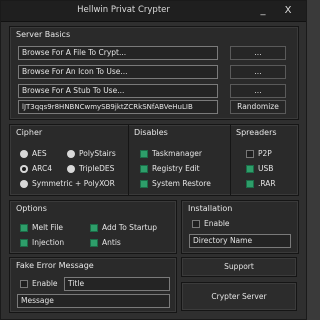 The image size is (320, 320). I want to click on spreader-usb-checkbox: USB, so click(268, 169).